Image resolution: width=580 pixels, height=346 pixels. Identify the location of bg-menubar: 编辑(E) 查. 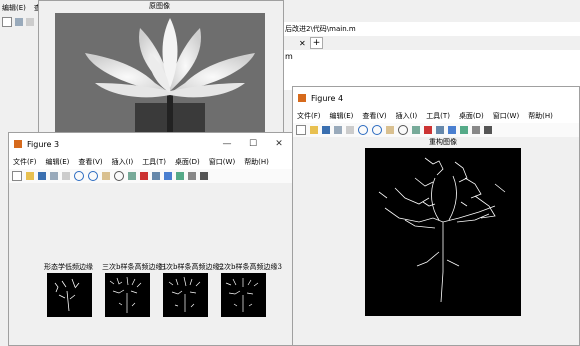
(20, 9).